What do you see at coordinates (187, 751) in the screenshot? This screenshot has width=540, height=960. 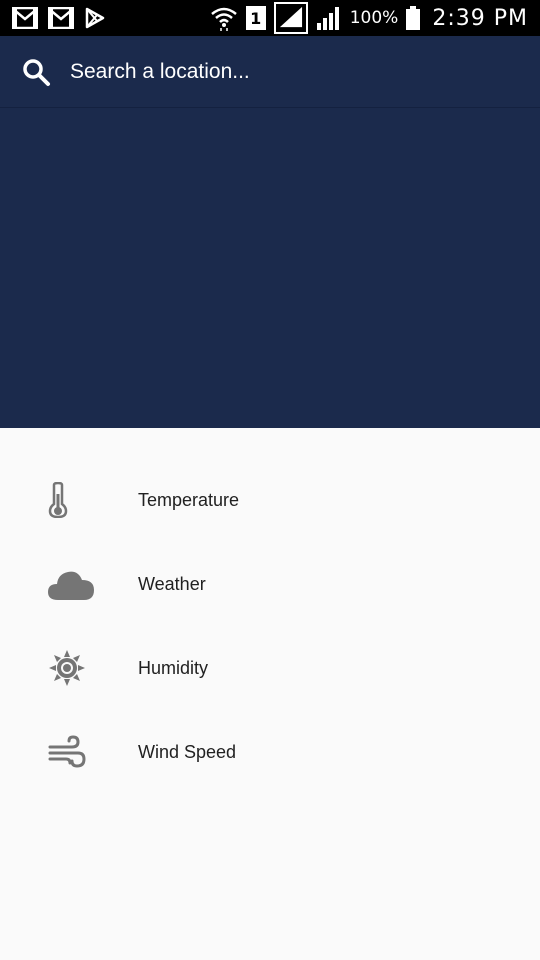 I see `list-item-label: Wind Speed` at bounding box center [187, 751].